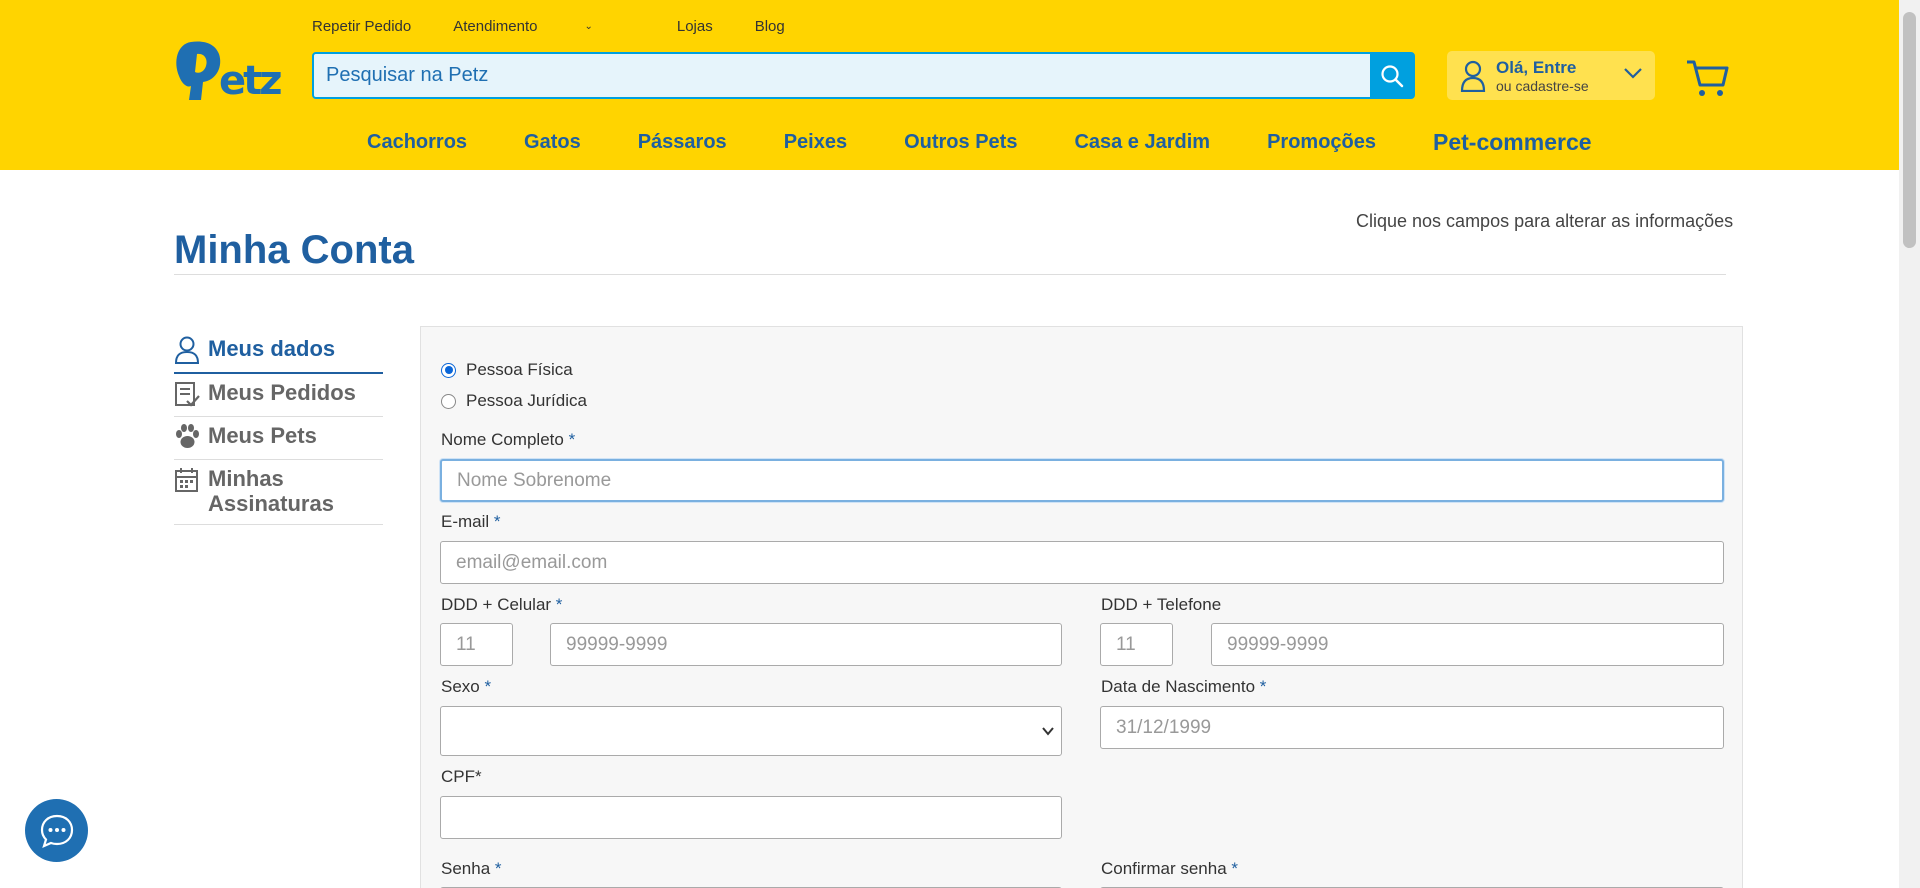 This screenshot has width=1920, height=888. Describe the element at coordinates (1909, 444) in the screenshot. I see `page-scrollbar` at that location.